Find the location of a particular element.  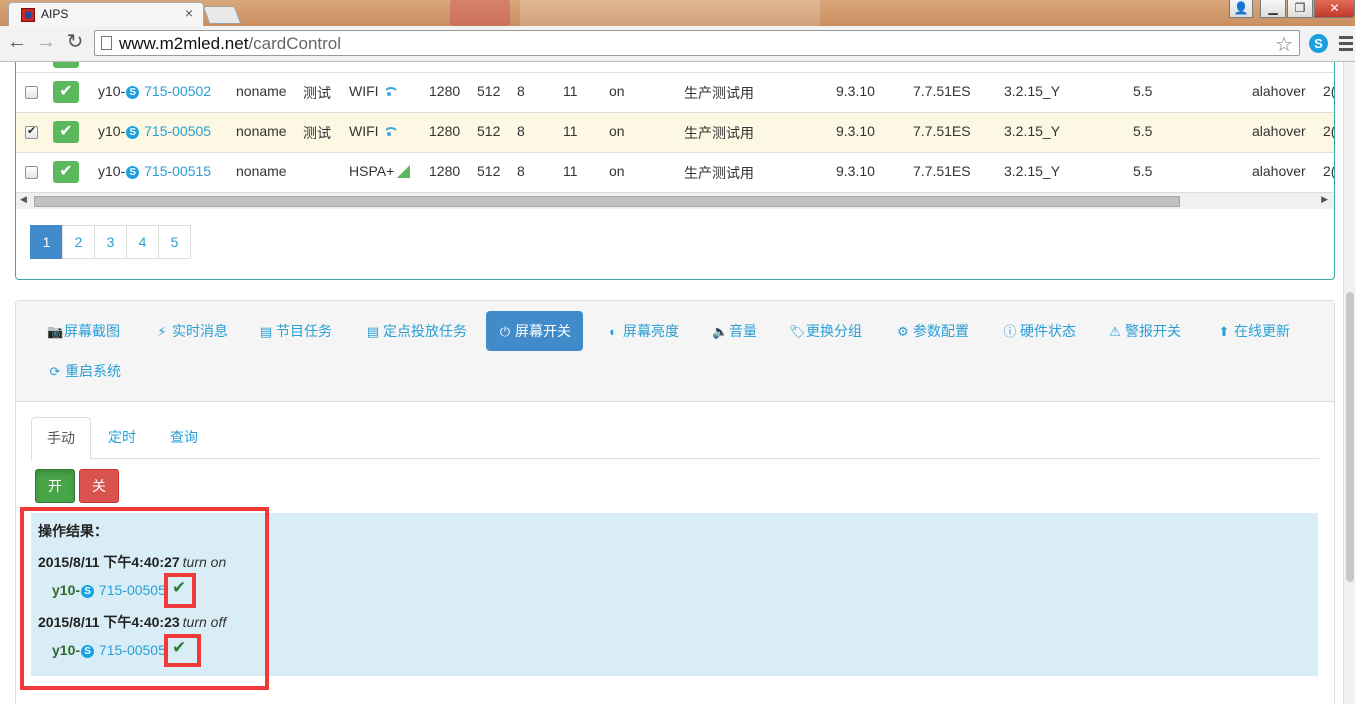

table-scrollbar-thumb is located at coordinates (607, 201).